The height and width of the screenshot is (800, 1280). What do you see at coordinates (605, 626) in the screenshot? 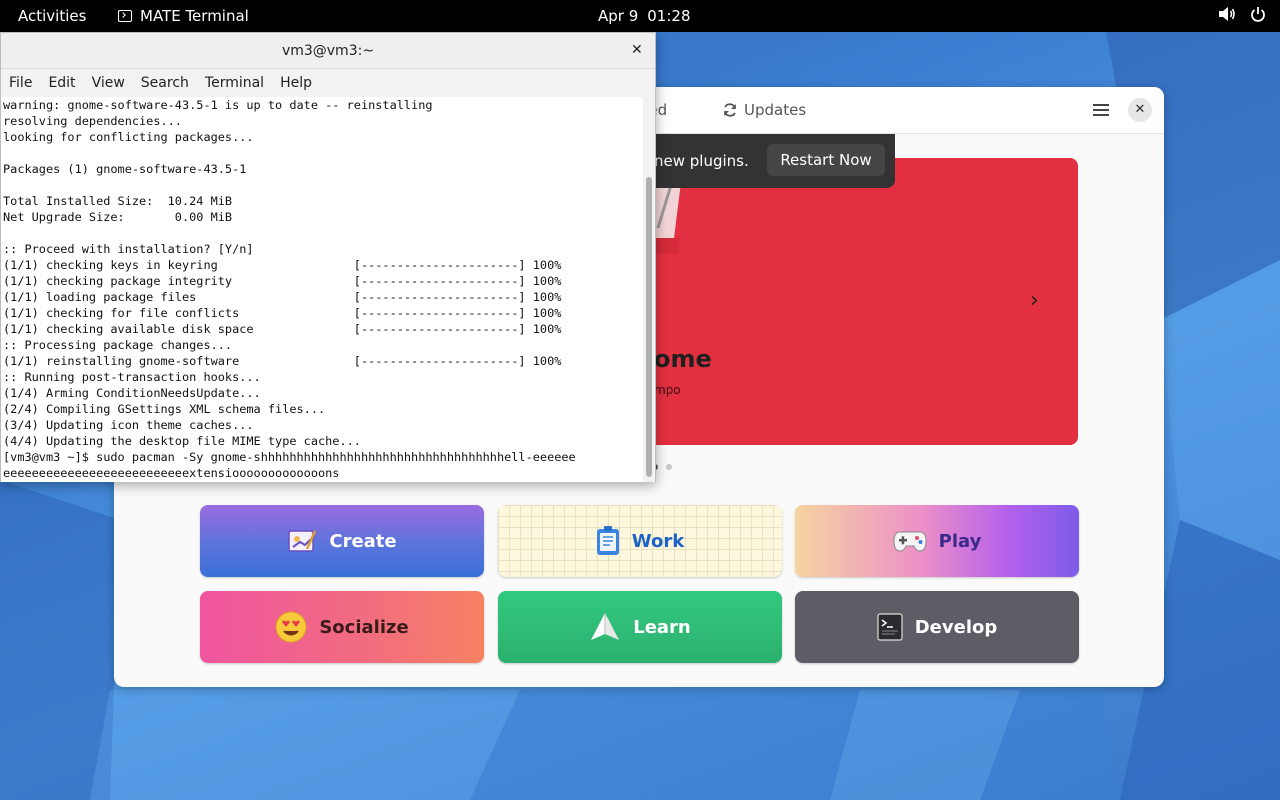
I see `paper-plane-icon` at bounding box center [605, 626].